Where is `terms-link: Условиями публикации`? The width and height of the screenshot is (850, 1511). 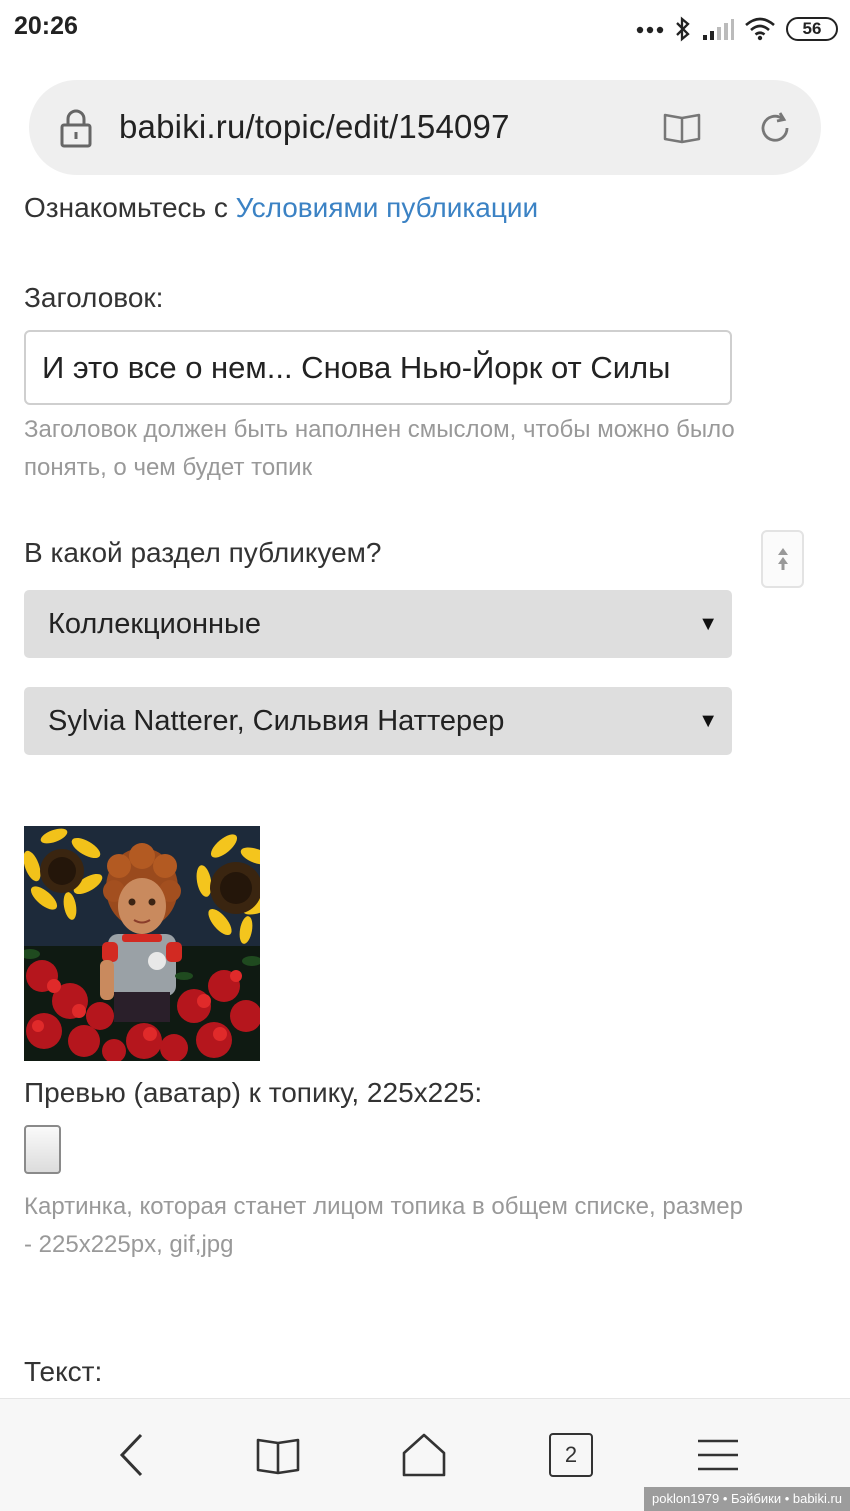
terms-link: Условиями публикации is located at coordinates (387, 207).